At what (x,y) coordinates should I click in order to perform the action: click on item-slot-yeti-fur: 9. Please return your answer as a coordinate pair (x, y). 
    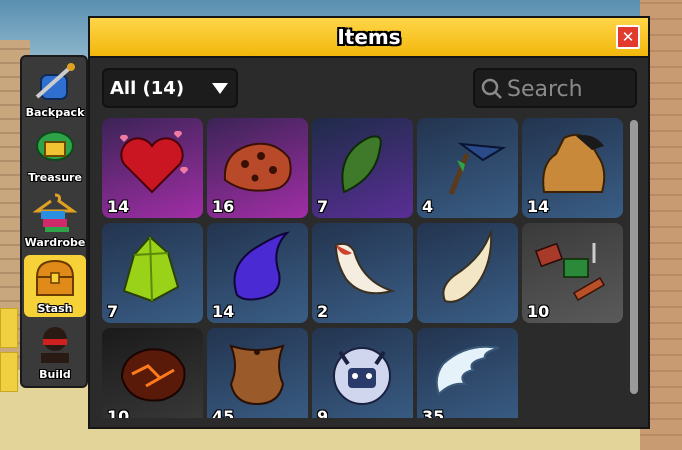
    Looking at the image, I should click on (362, 373).